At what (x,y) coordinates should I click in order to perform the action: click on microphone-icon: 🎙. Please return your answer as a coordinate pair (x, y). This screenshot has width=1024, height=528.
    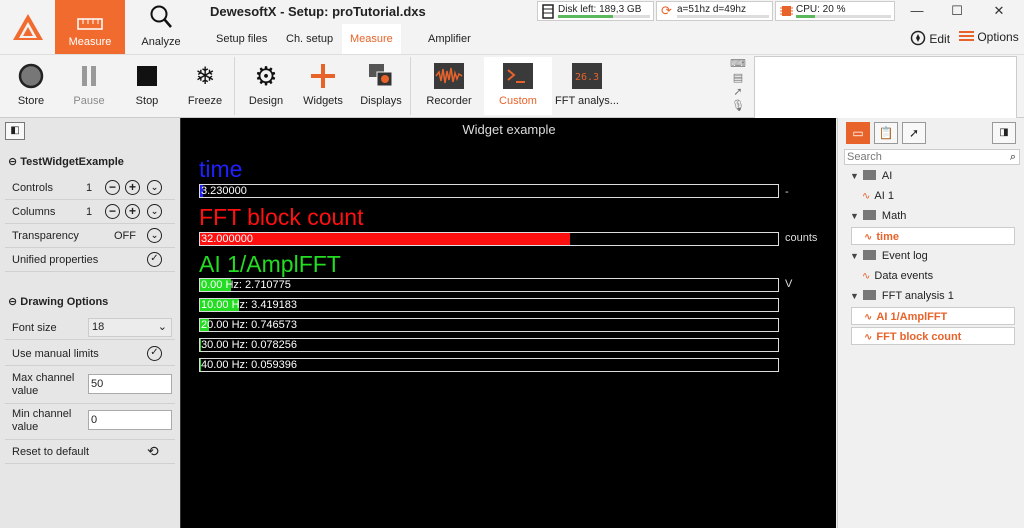
    Looking at the image, I should click on (738, 106).